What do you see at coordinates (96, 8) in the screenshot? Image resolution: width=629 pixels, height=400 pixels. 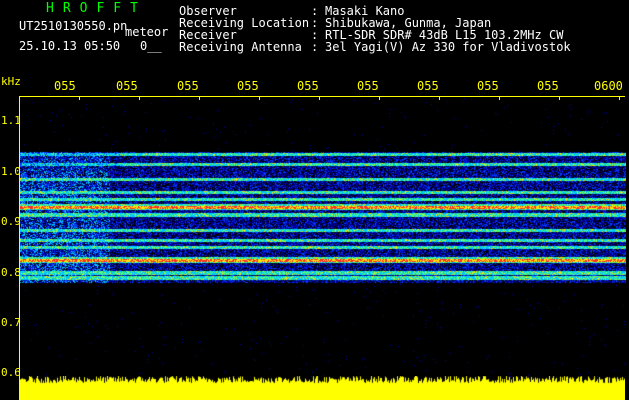 I see `app-brand: HROFFT` at bounding box center [96, 8].